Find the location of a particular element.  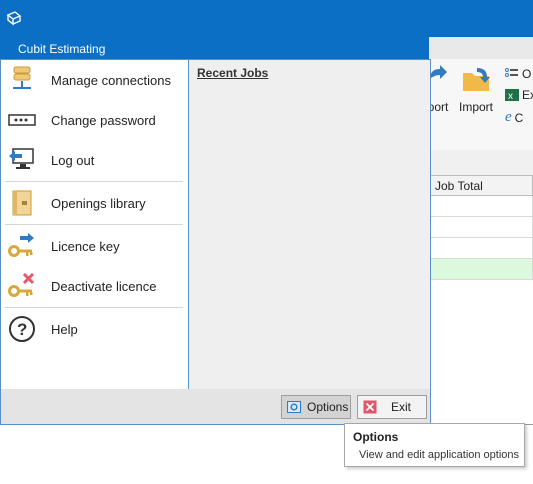

options-icon is located at coordinates (294, 407).